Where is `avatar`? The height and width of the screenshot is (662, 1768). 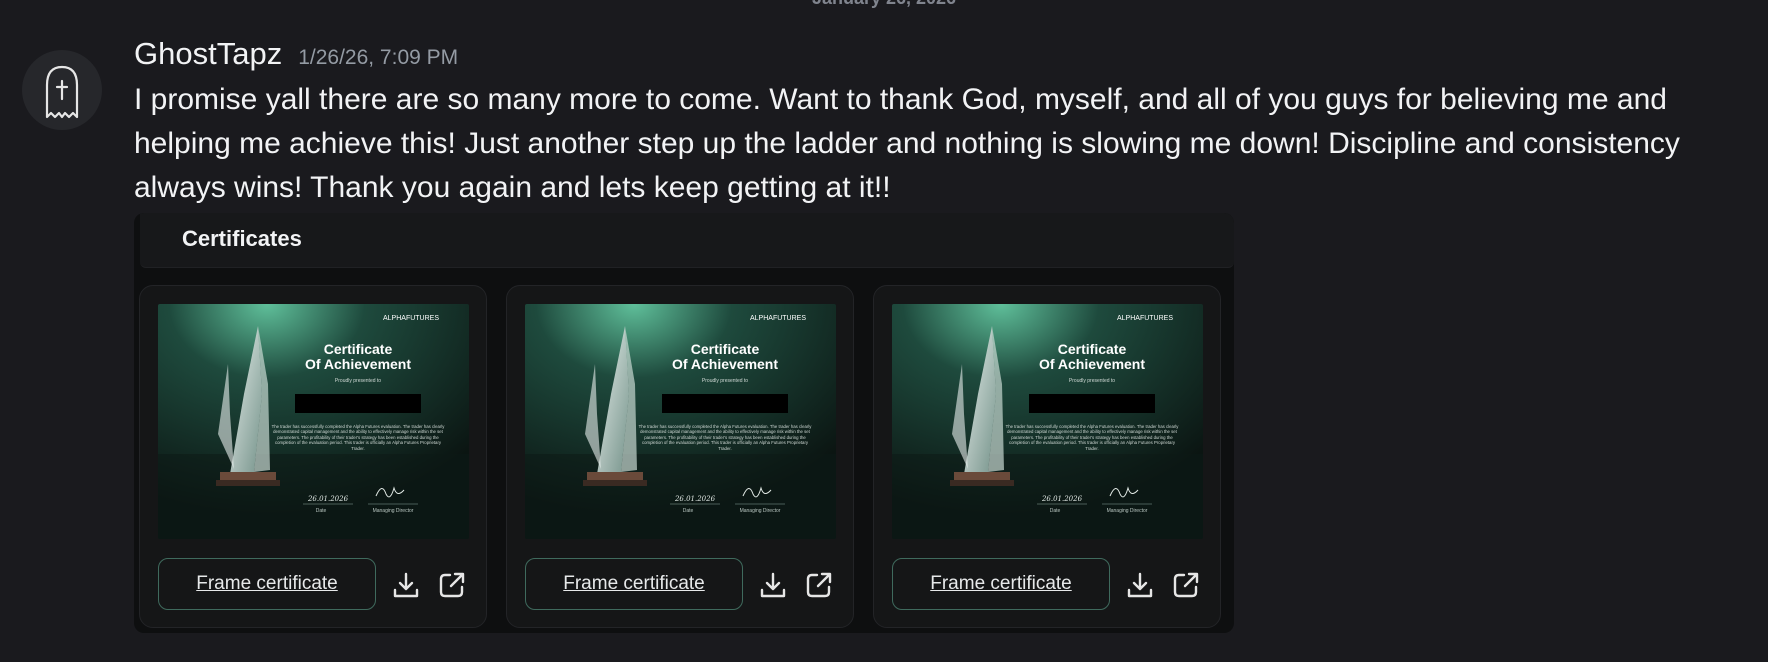
avatar is located at coordinates (62, 90).